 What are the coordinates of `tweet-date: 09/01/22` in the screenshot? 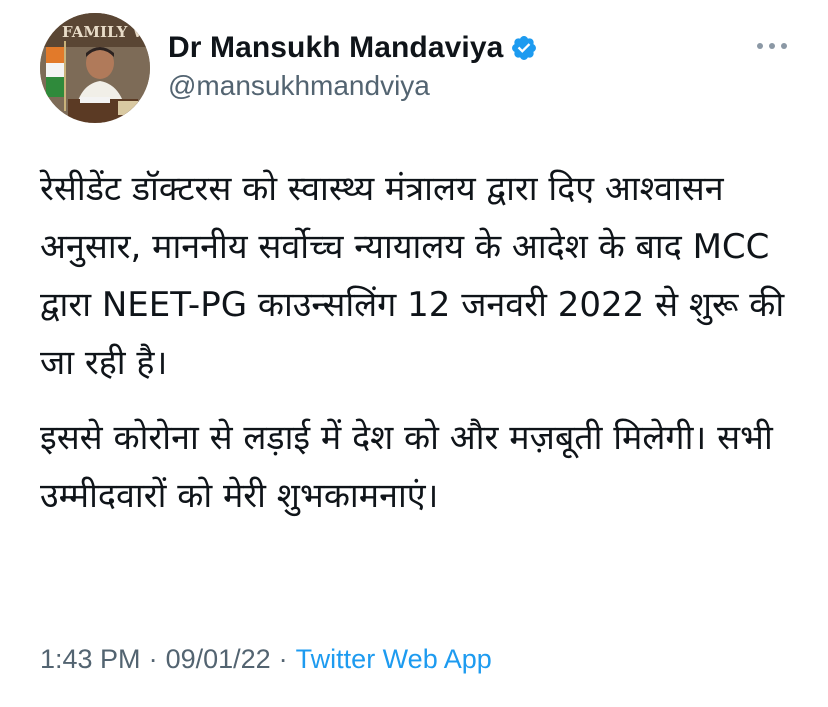 It's located at (218, 659).